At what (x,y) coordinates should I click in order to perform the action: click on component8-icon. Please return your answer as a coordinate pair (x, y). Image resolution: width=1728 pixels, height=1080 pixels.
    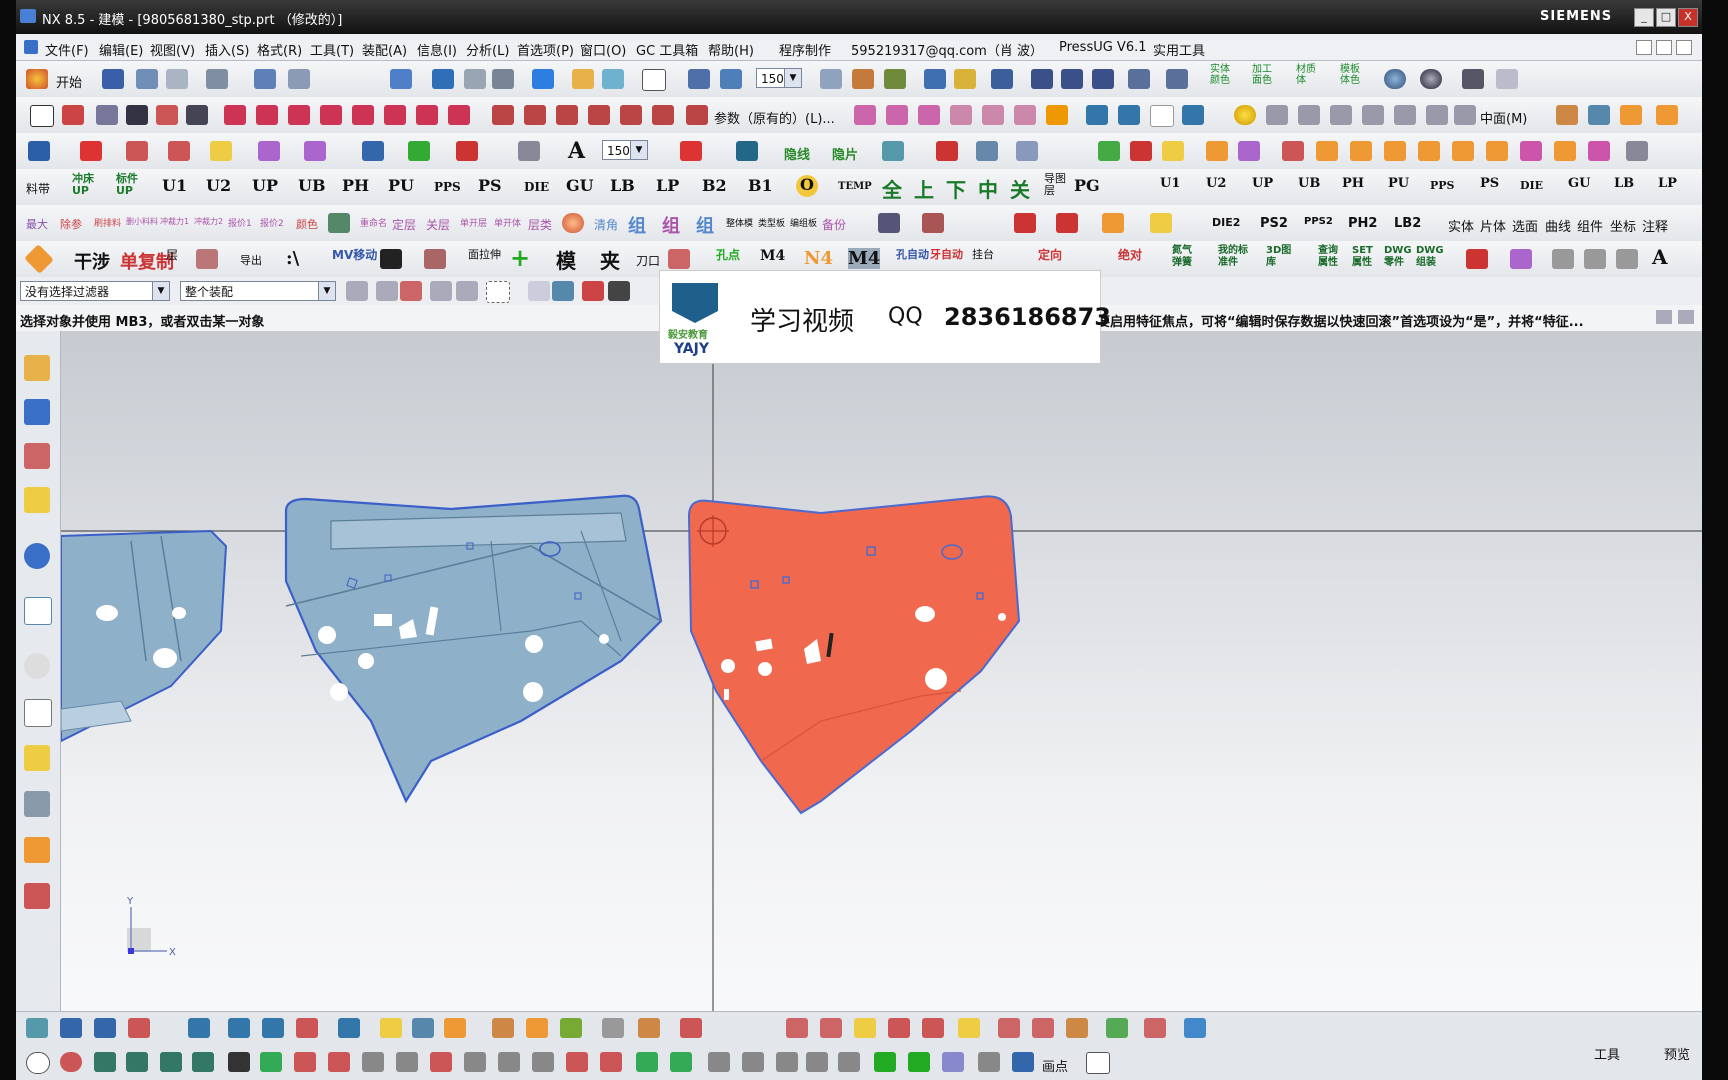
    Looking at the image, I should click on (1565, 151).